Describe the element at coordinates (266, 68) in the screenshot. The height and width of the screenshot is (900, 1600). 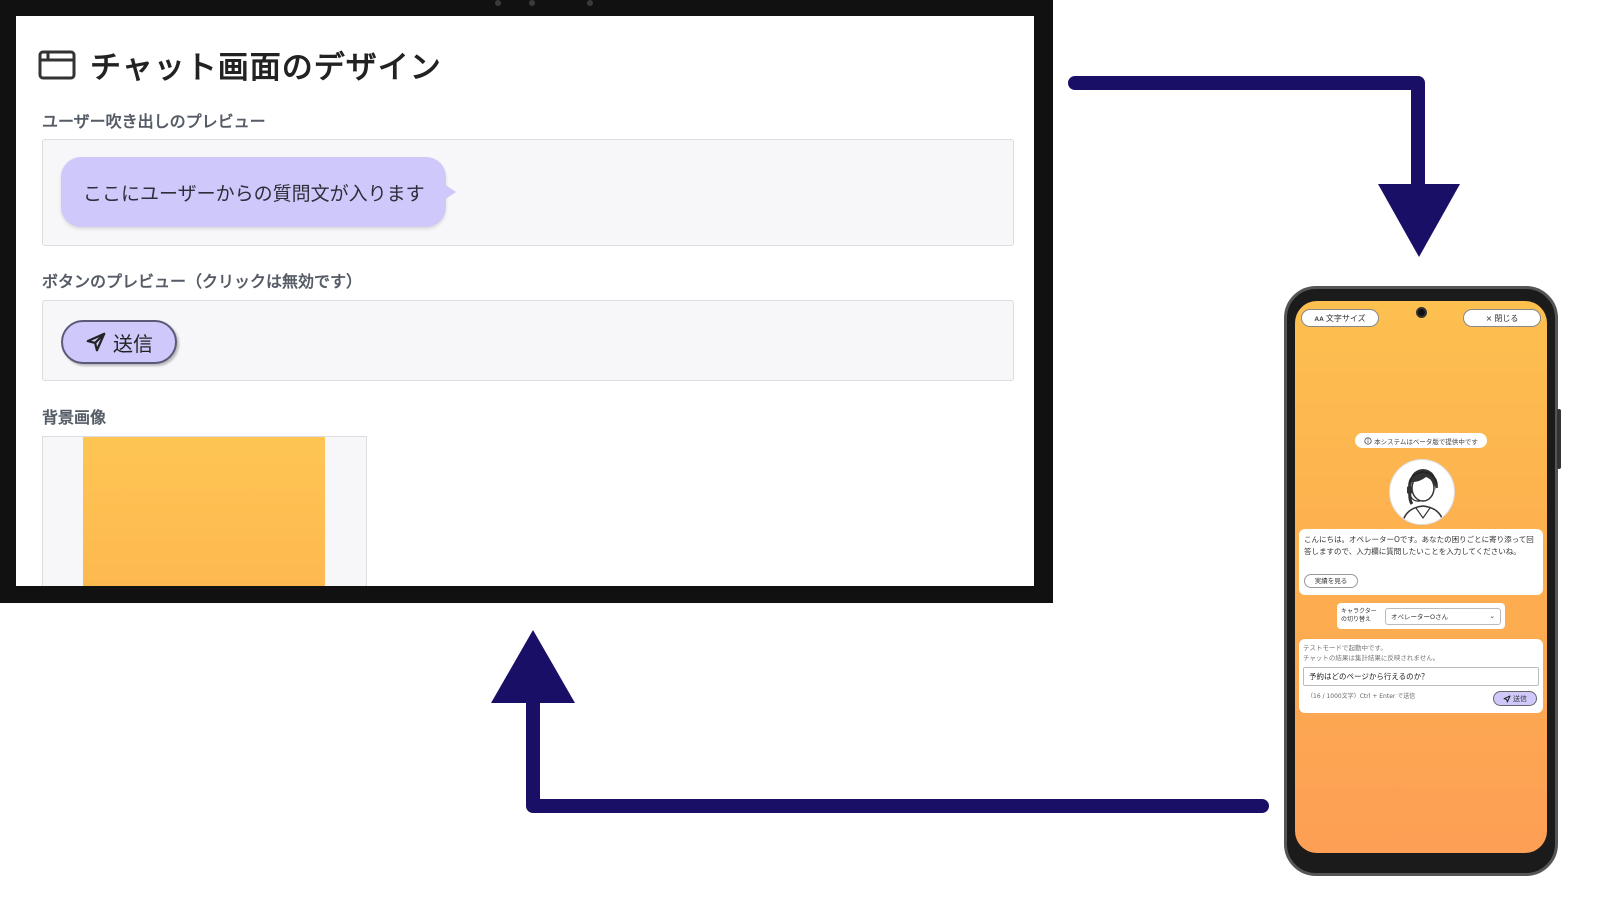
I see `page-title: チャット画面のデザイン` at that location.